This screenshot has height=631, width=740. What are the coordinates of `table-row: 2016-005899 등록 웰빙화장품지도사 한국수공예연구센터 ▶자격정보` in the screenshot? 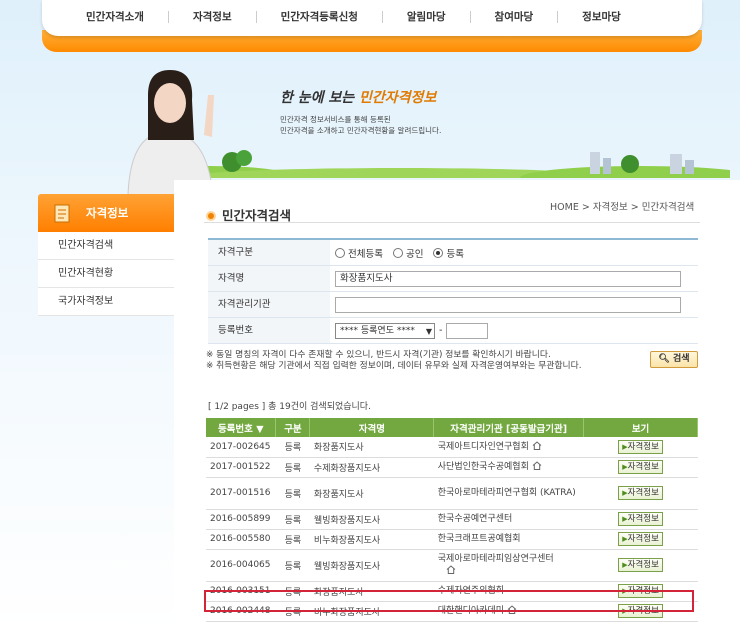 It's located at (452, 519).